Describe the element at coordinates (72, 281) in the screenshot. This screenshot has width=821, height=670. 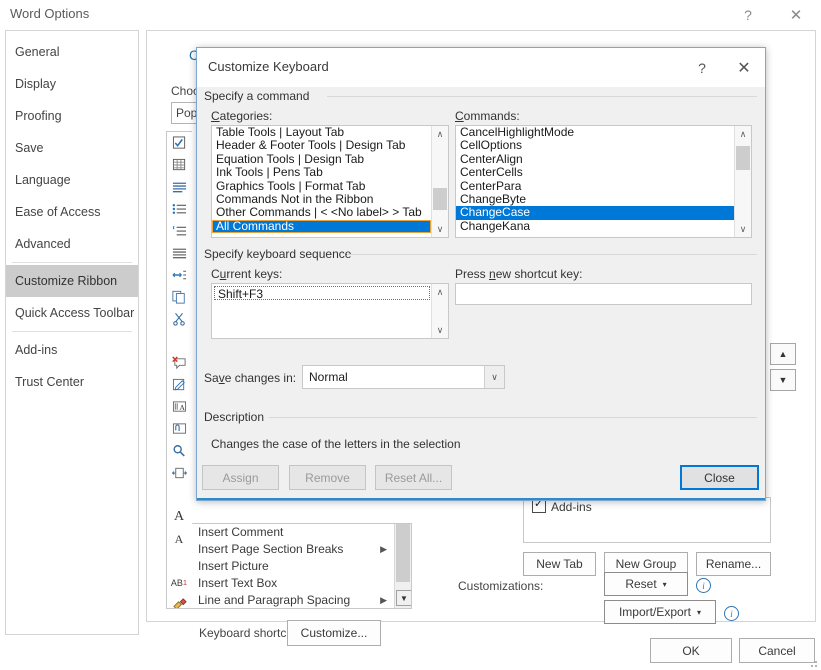
I see `sidebar-item-customize-ribbon: Customize Ribbon` at that location.